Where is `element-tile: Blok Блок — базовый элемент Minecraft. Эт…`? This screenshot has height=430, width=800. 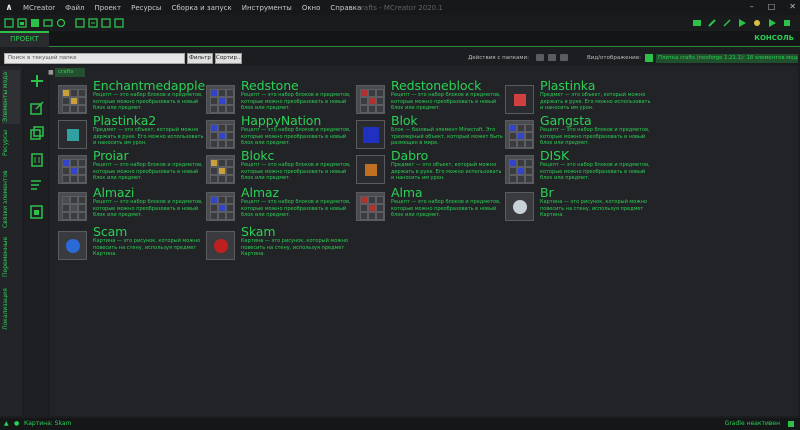 element-tile: Blok Блок — базовый элемент Minecraft. Эт… is located at coordinates (430, 134).